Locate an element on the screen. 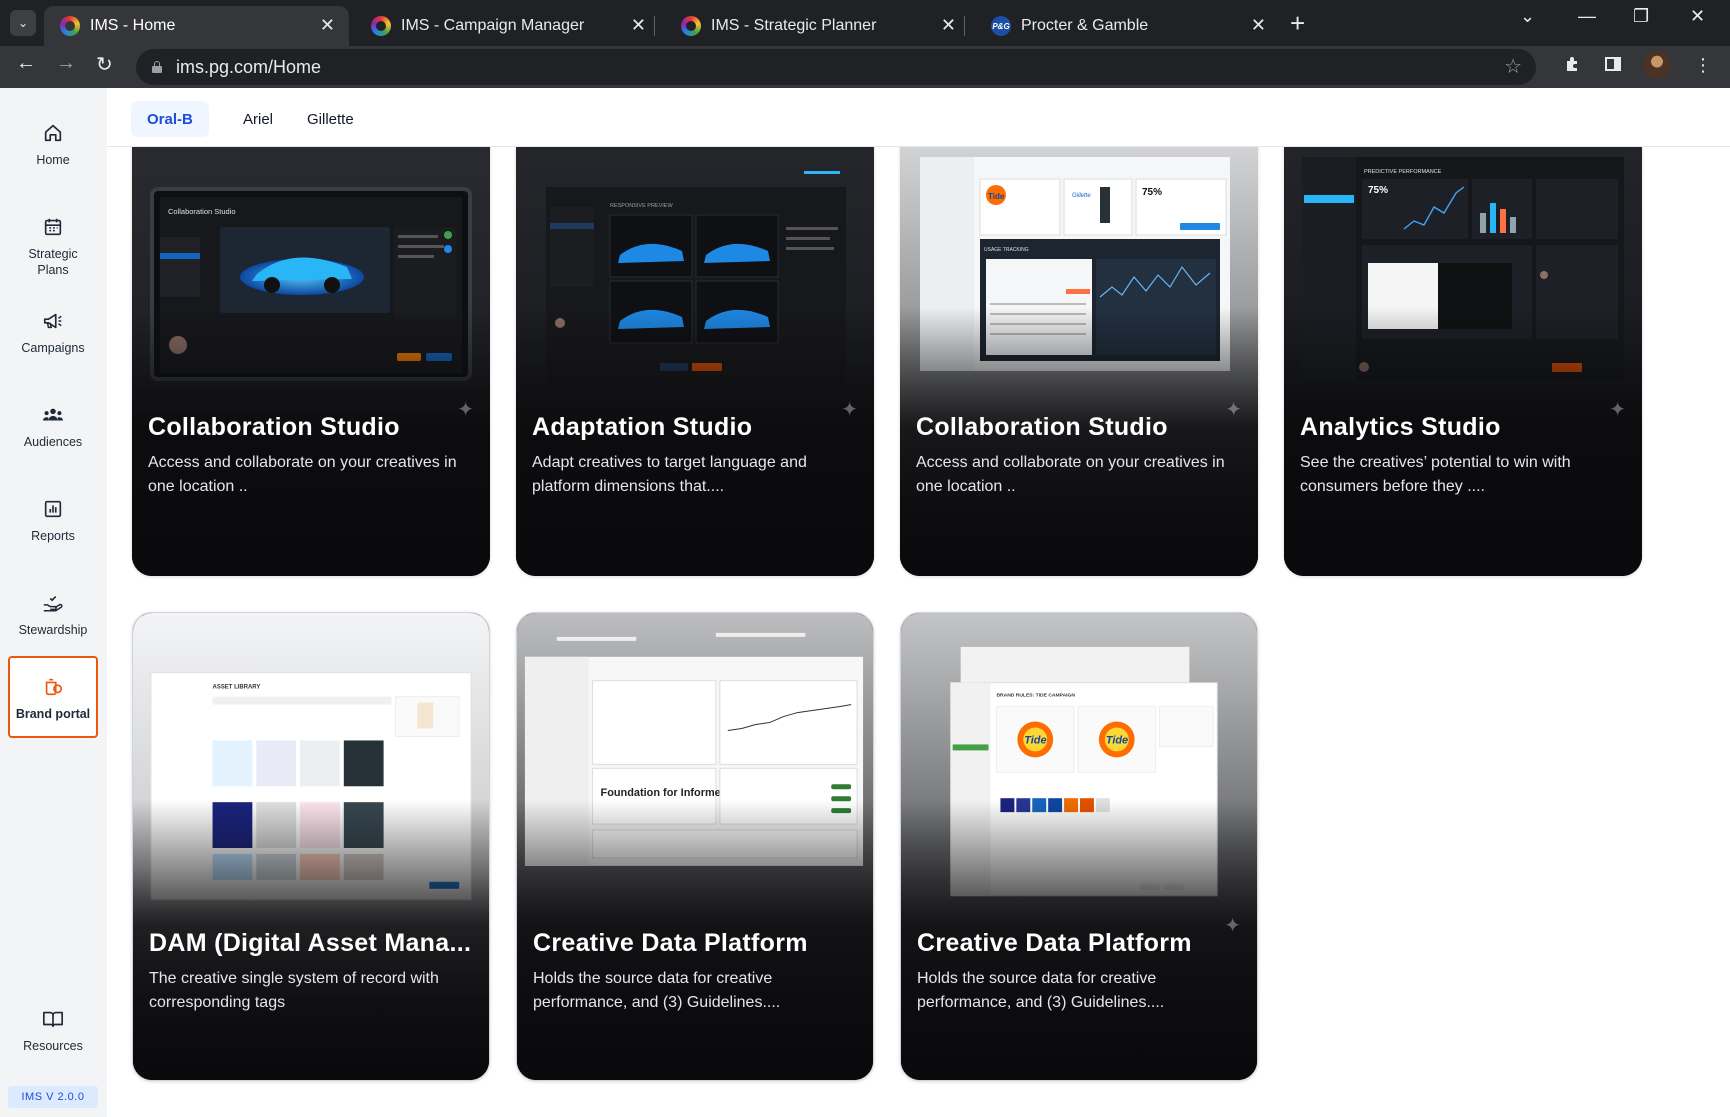 The image size is (1730, 1117). tab-title: Procter & Gamble is located at coordinates (1085, 25).